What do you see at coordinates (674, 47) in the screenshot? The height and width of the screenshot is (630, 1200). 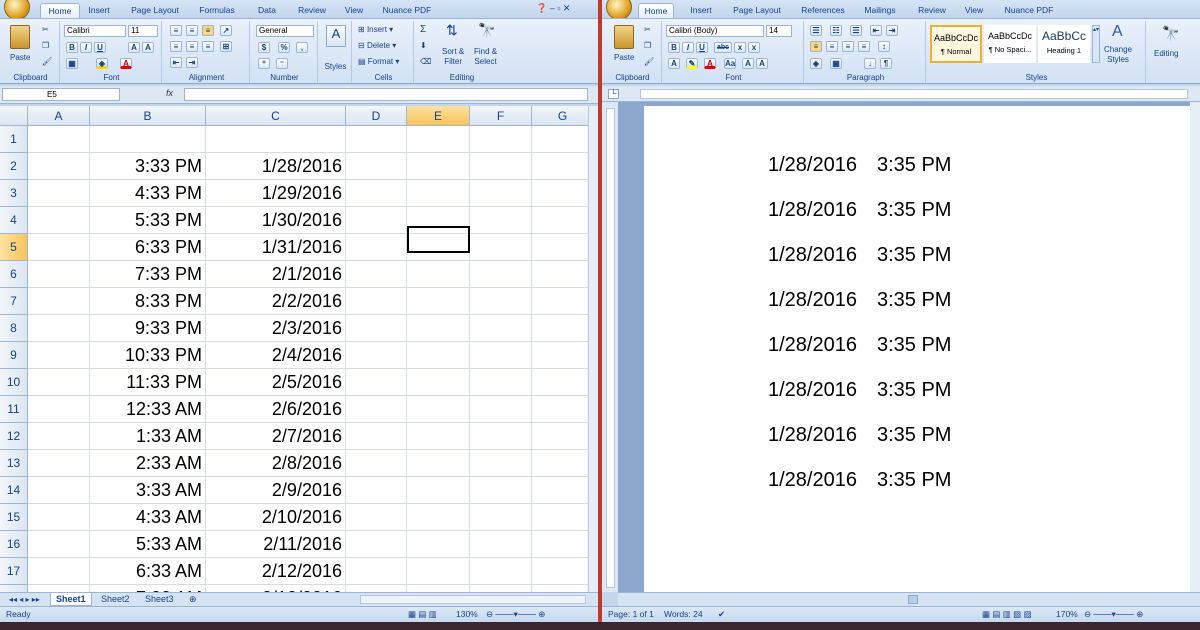 I see `word-bold-icon: B` at bounding box center [674, 47].